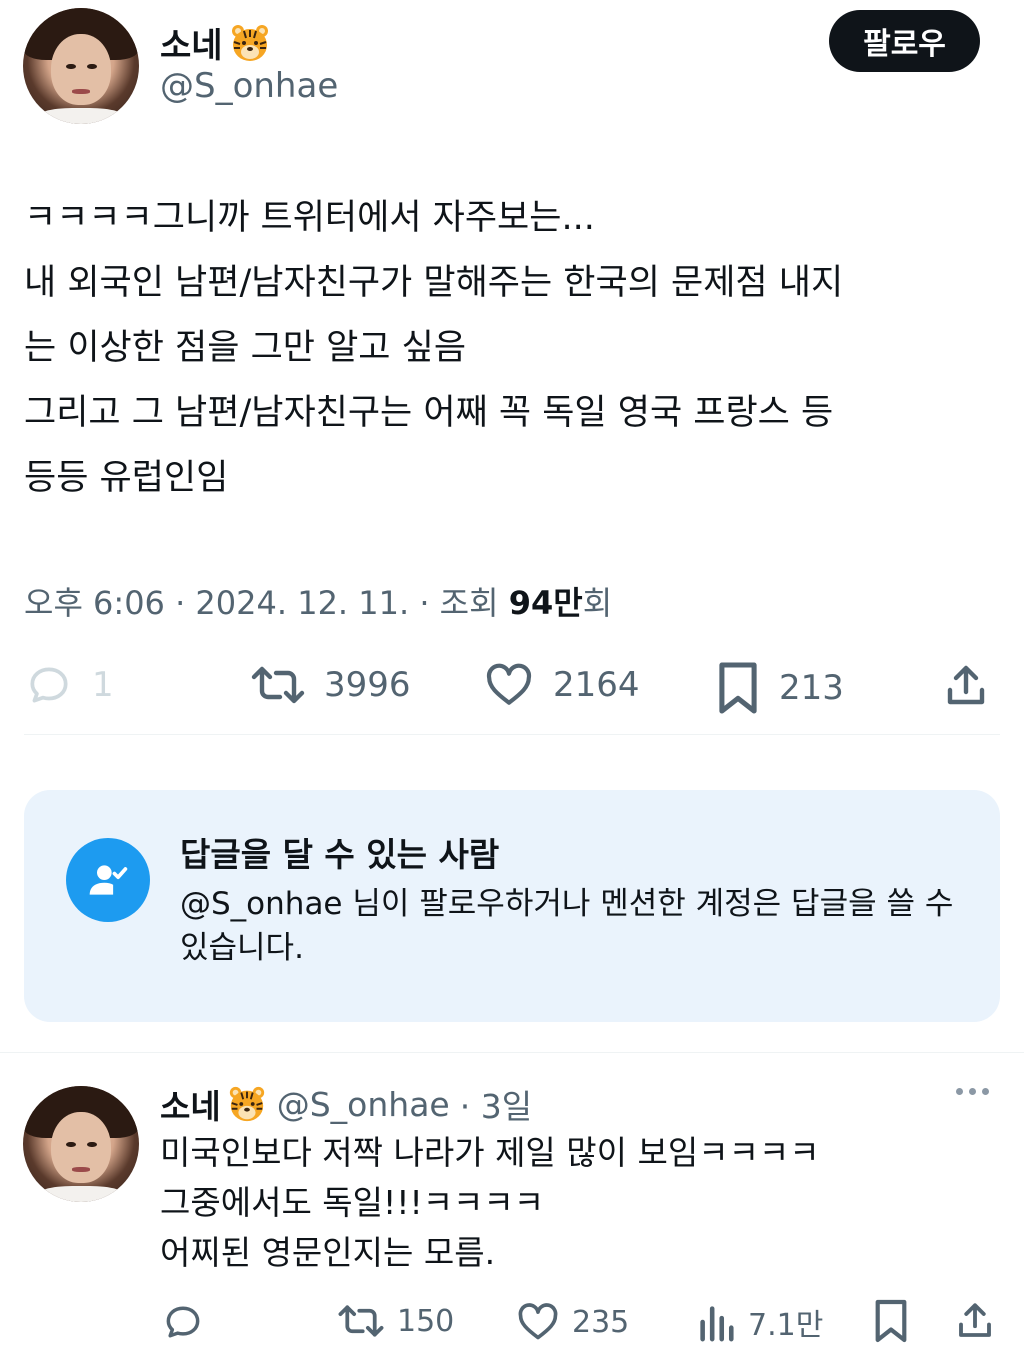 The image size is (1024, 1371). Describe the element at coordinates (190, 1106) in the screenshot. I see `reply-author-name-text: 소네` at that location.